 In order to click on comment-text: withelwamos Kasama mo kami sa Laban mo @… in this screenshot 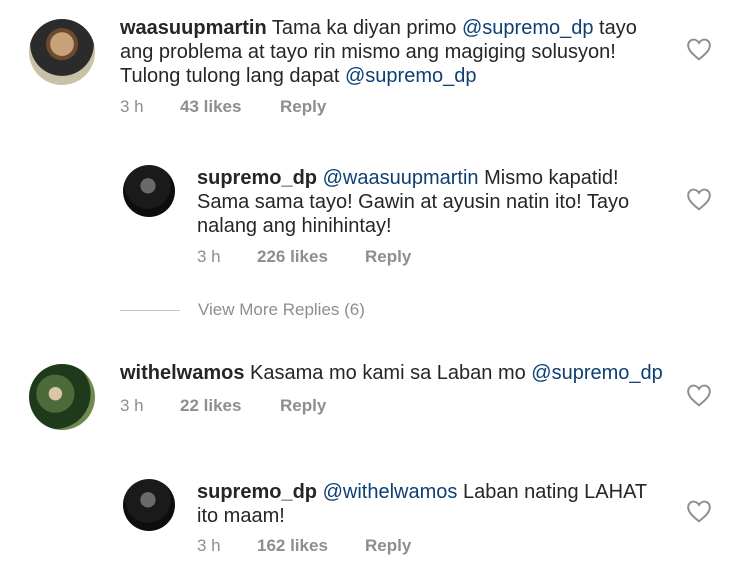, I will do `click(400, 373)`.